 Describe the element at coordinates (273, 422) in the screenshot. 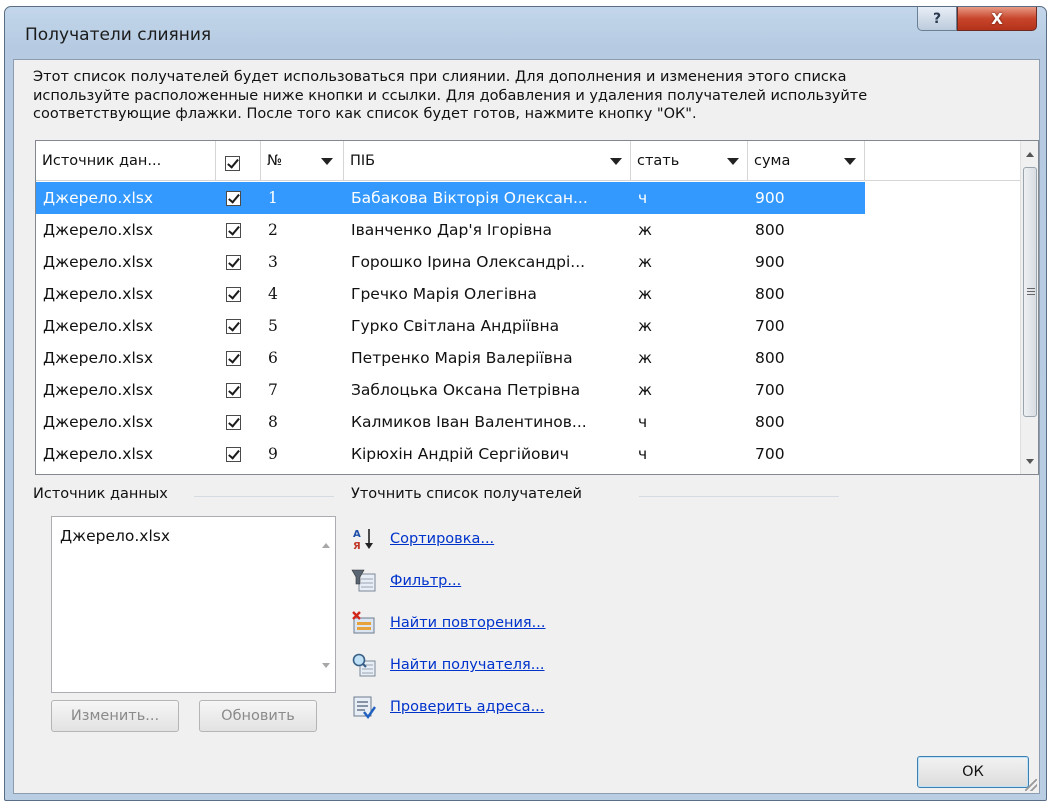

I see `cell-number: 8` at that location.